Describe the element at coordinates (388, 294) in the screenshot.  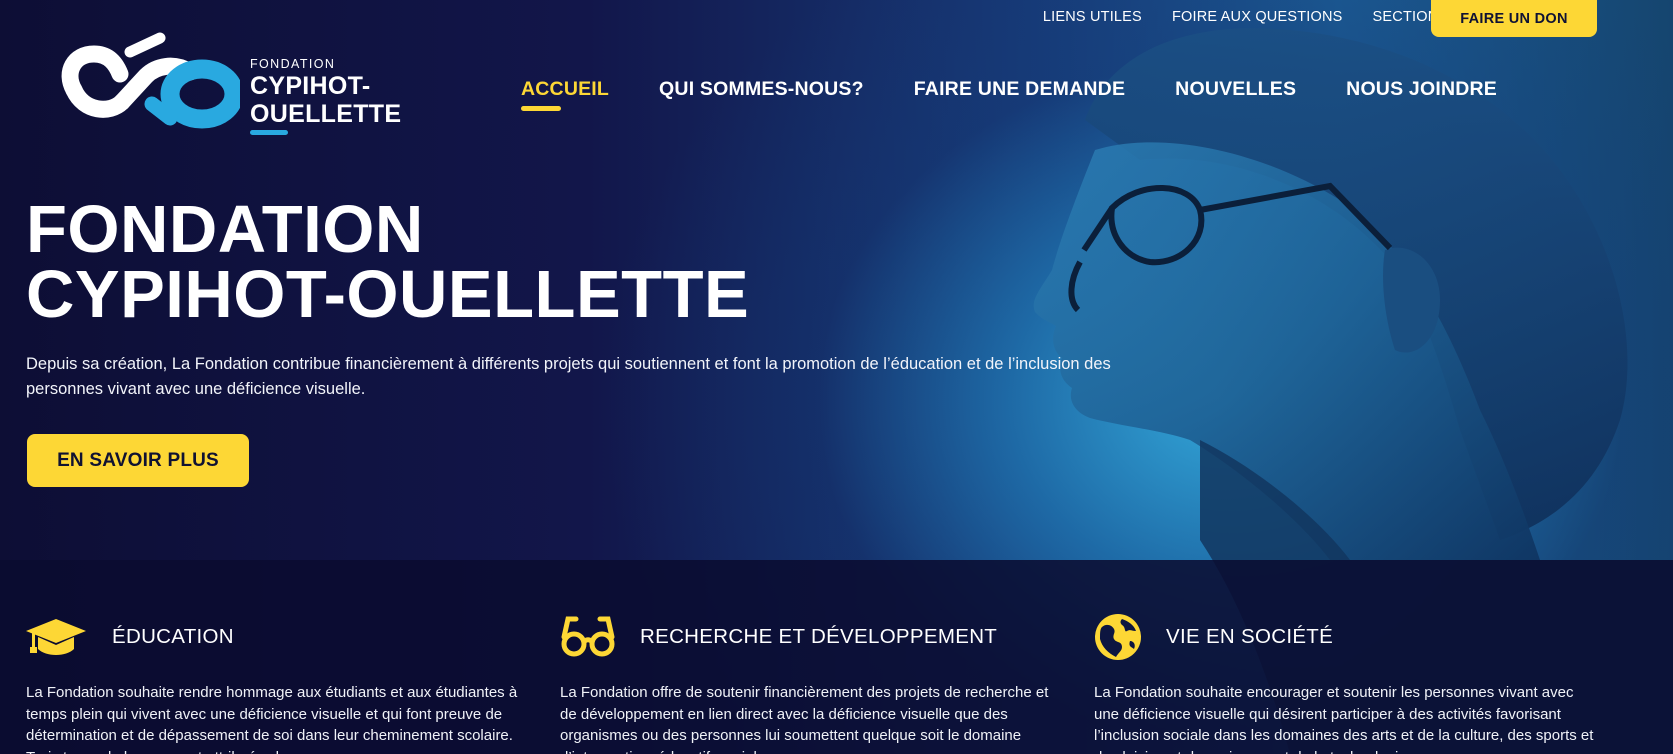
I see `hero-title-line2: CYPIHOT-OUELLETTE` at that location.